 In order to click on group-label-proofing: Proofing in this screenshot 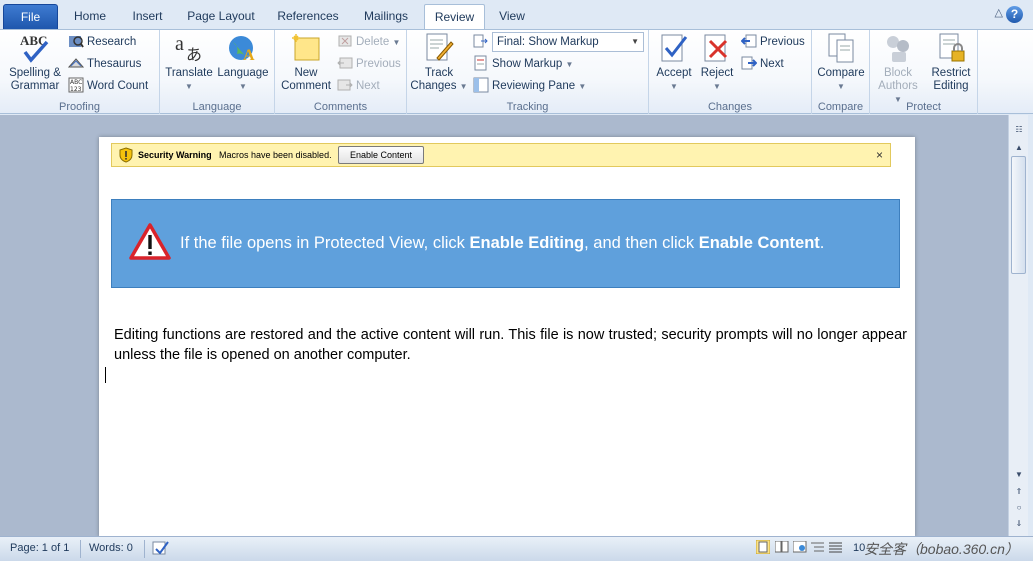, I will do `click(79, 107)`.